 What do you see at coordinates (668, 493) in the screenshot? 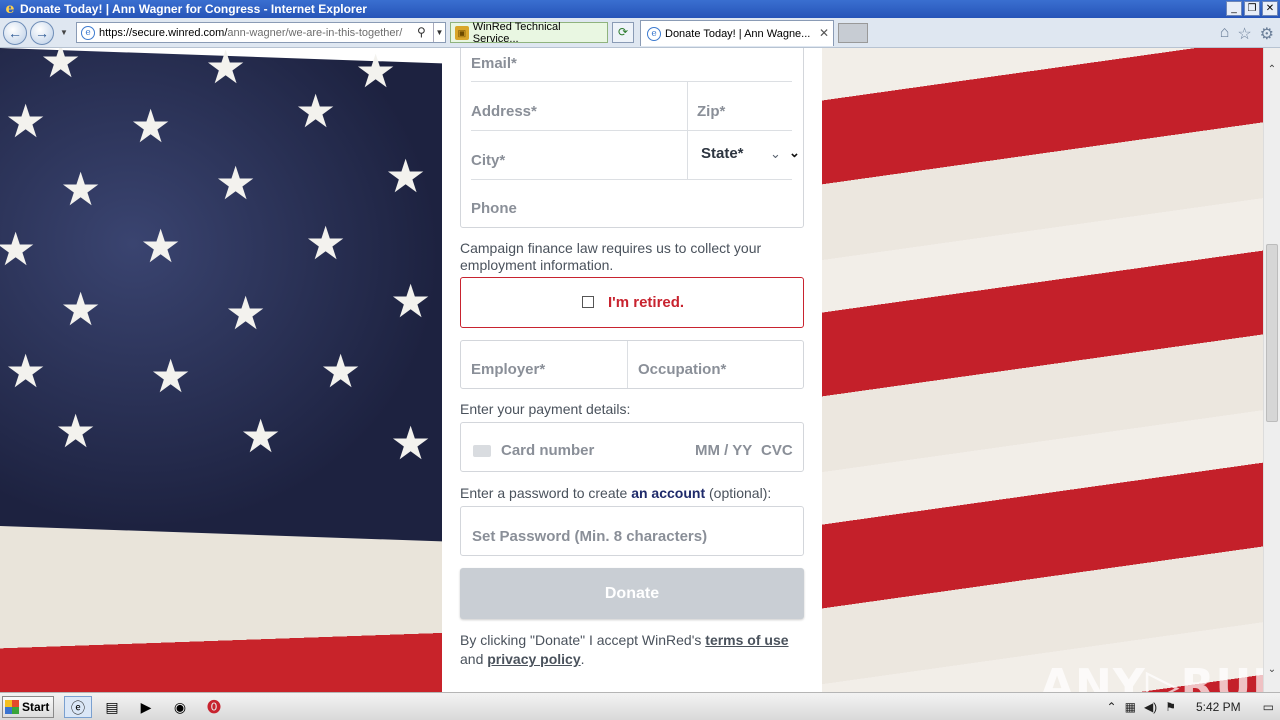
I see `create-account-link: an account` at bounding box center [668, 493].